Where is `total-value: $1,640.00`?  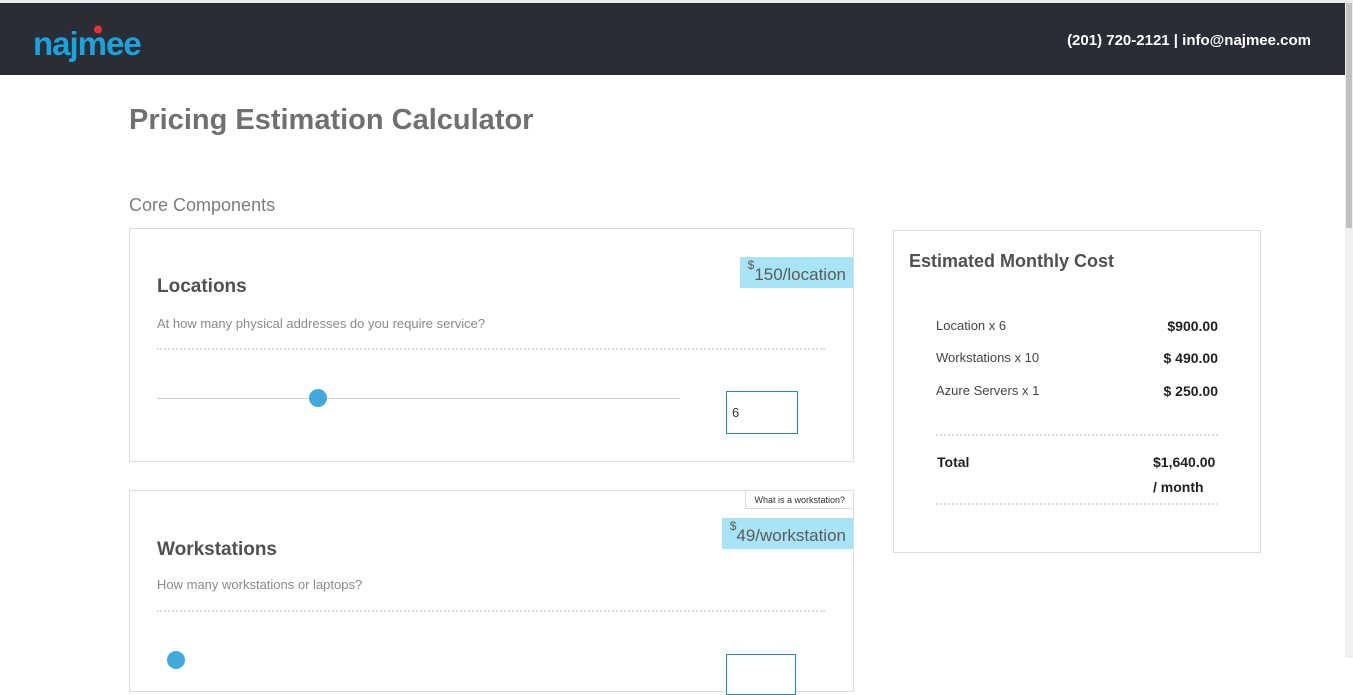
total-value: $1,640.00 is located at coordinates (1184, 462).